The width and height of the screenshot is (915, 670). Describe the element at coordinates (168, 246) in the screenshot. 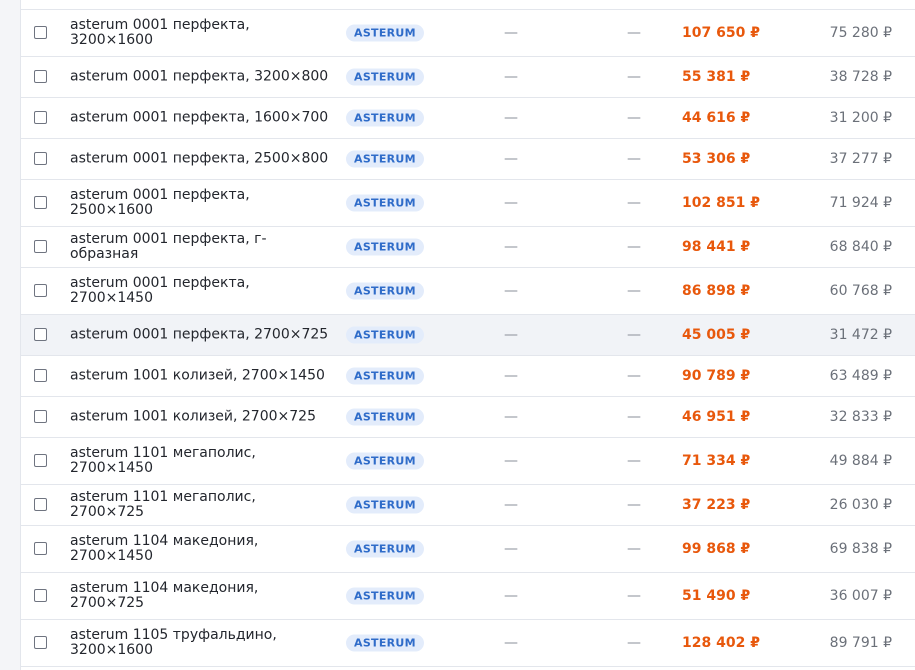

I see `product-name: asterum 0001 перфекта, г-образная` at that location.